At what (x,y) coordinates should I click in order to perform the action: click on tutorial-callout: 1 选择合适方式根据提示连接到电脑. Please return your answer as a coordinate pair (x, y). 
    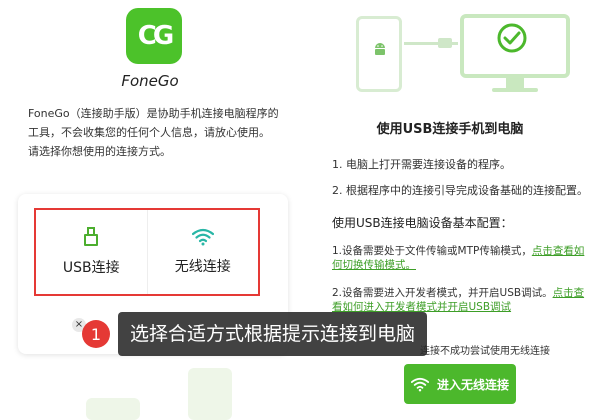
    Looking at the image, I should click on (295, 334).